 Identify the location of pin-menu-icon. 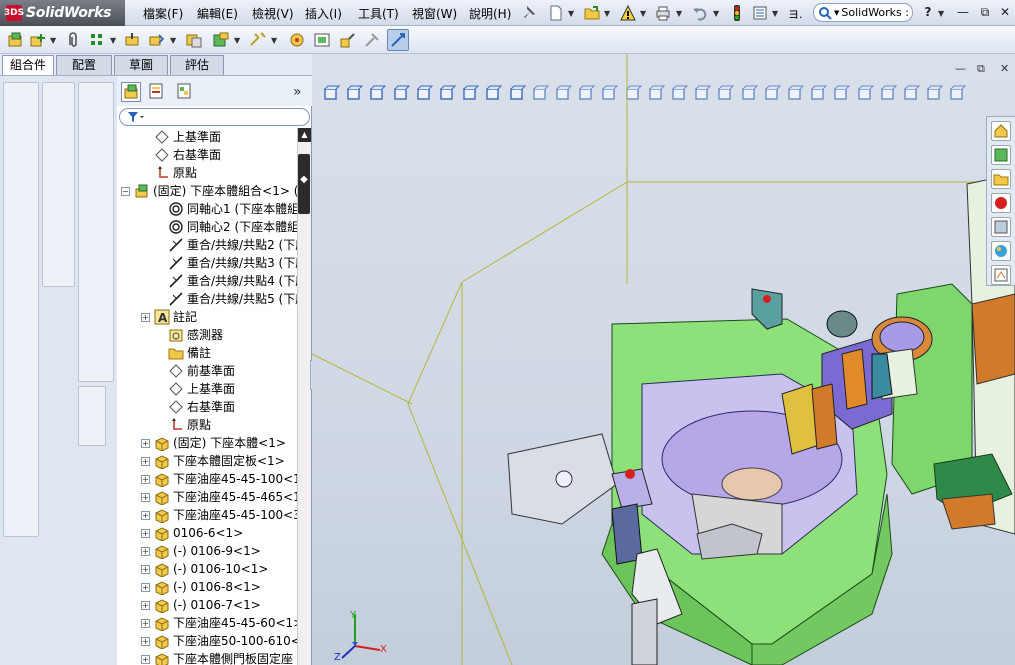
(529, 12).